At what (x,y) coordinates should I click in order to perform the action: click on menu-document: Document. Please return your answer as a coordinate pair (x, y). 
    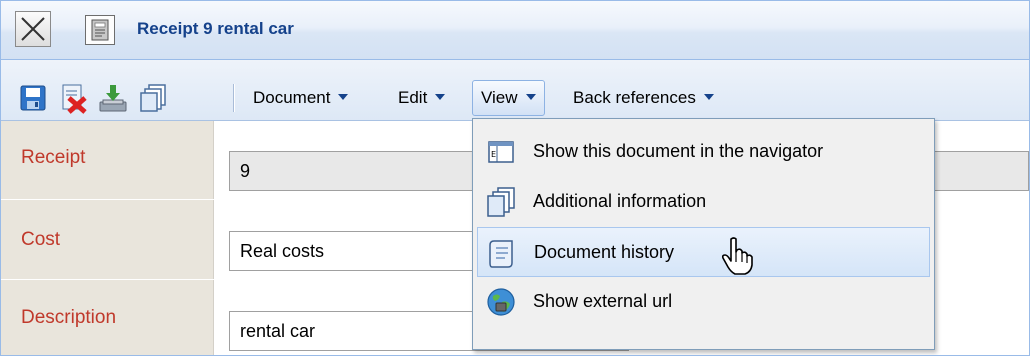
    Looking at the image, I should click on (300, 98).